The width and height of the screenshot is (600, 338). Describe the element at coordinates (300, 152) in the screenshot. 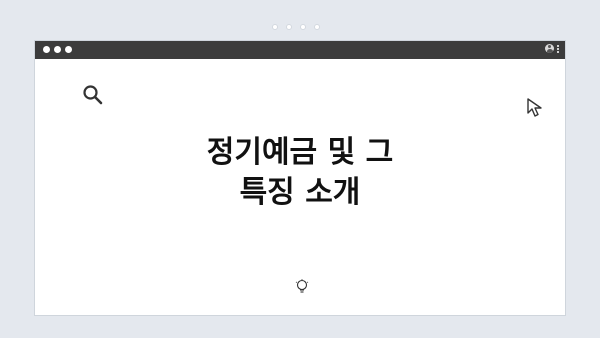

I see `page-title-line-1: 정기예금 및 그` at that location.